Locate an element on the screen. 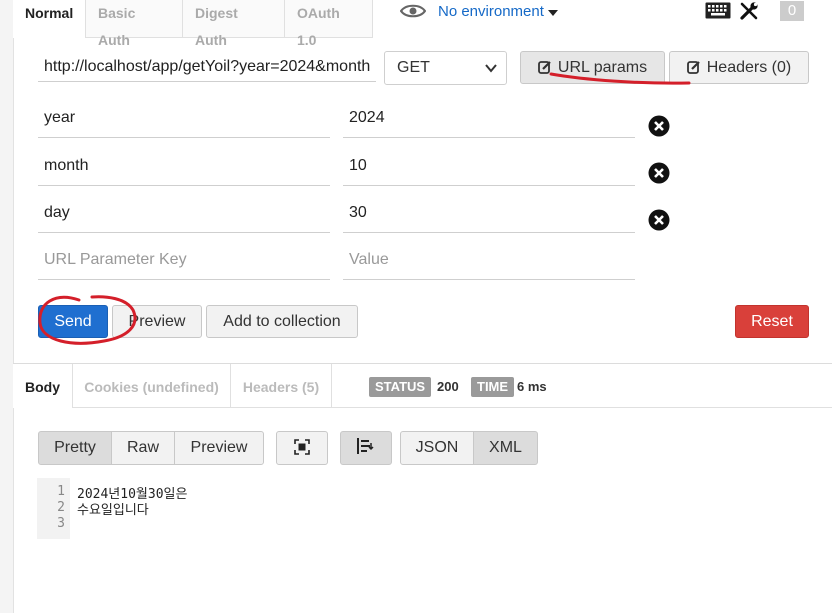 The image size is (832, 613). method-select: GET is located at coordinates (445, 68).